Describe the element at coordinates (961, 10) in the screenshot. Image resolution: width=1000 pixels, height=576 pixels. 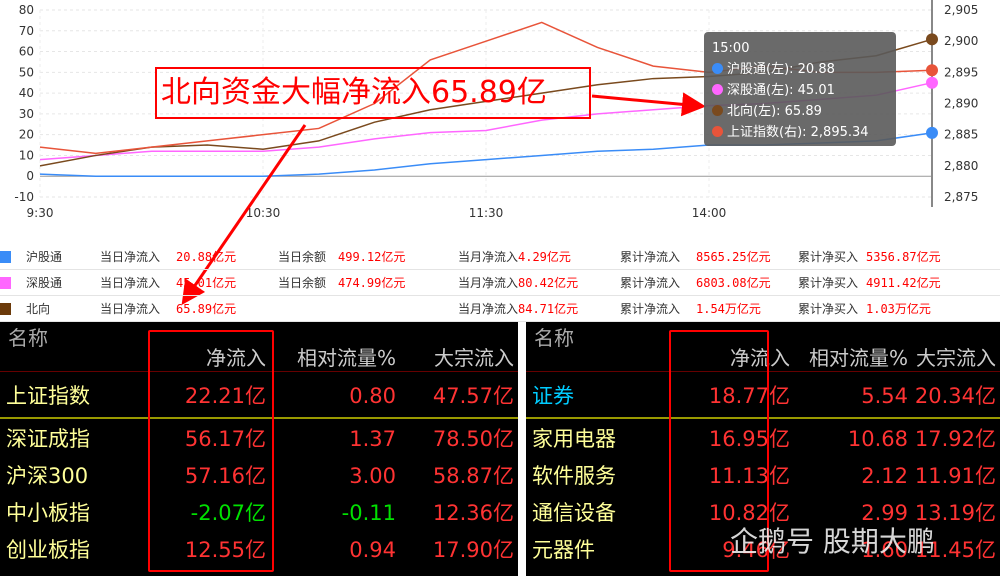
I see `y-right-tick-label: 2,905` at that location.